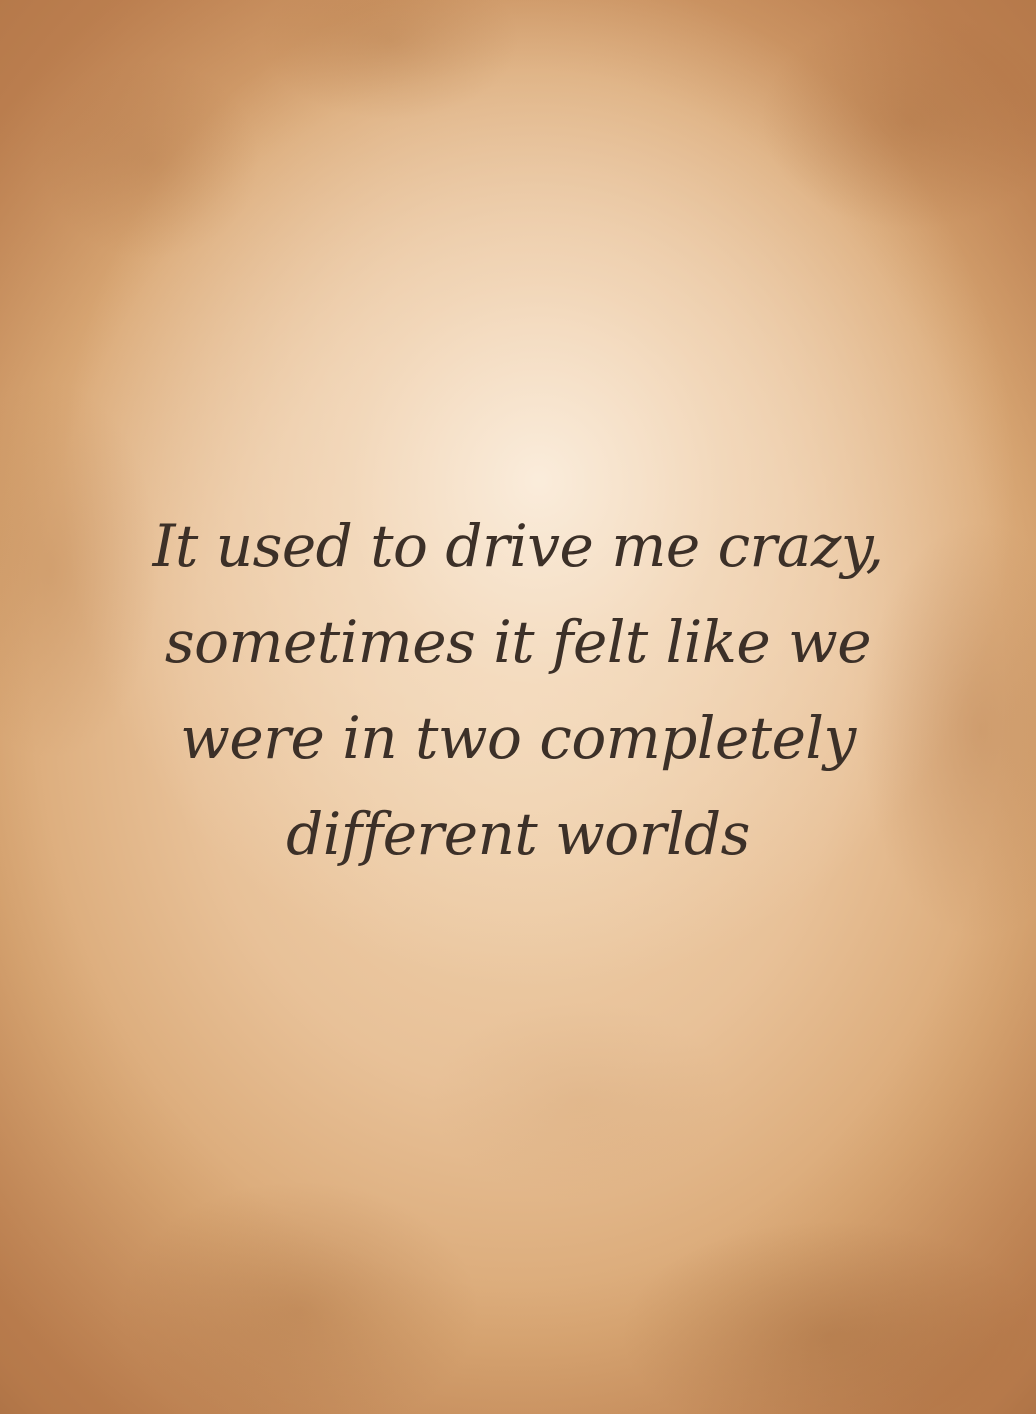 The height and width of the screenshot is (1414, 1036). Describe the element at coordinates (518, 546) in the screenshot. I see `quote-line-1: It used to drive me crazy,` at that location.